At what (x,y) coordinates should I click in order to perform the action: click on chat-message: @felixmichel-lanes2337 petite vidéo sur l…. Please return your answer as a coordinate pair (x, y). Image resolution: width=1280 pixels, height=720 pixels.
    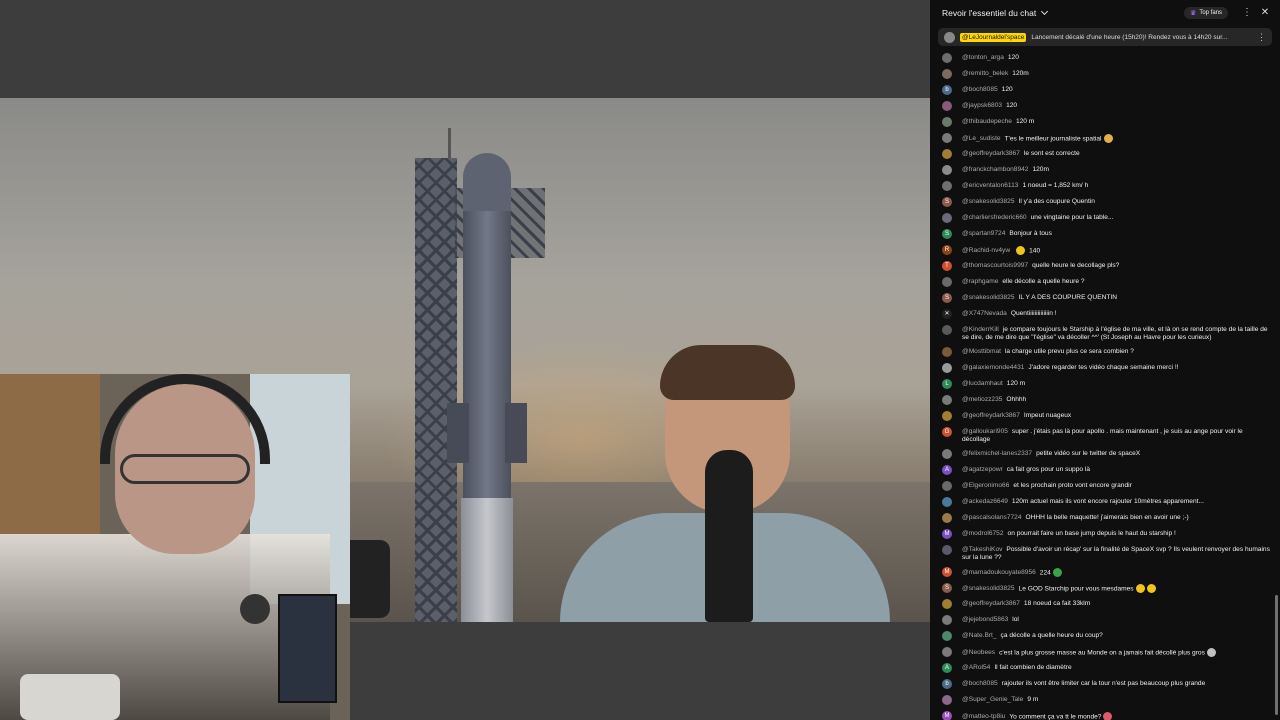
    Looking at the image, I should click on (1105, 454).